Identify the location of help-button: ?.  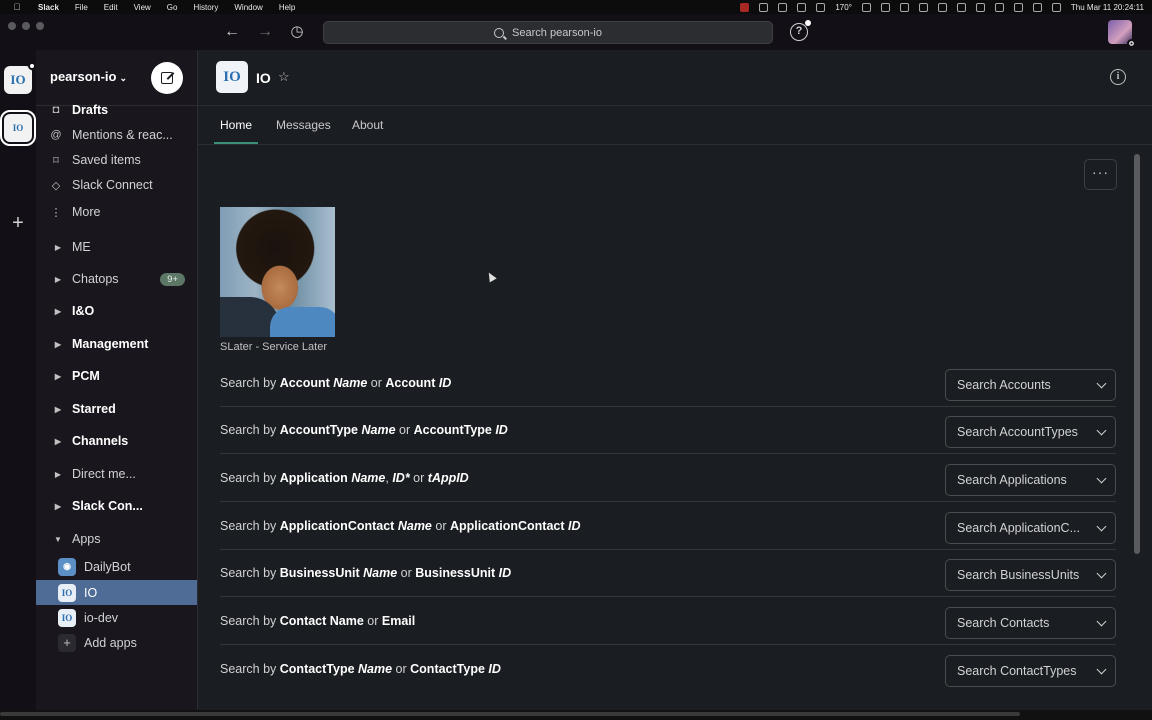
(800, 30).